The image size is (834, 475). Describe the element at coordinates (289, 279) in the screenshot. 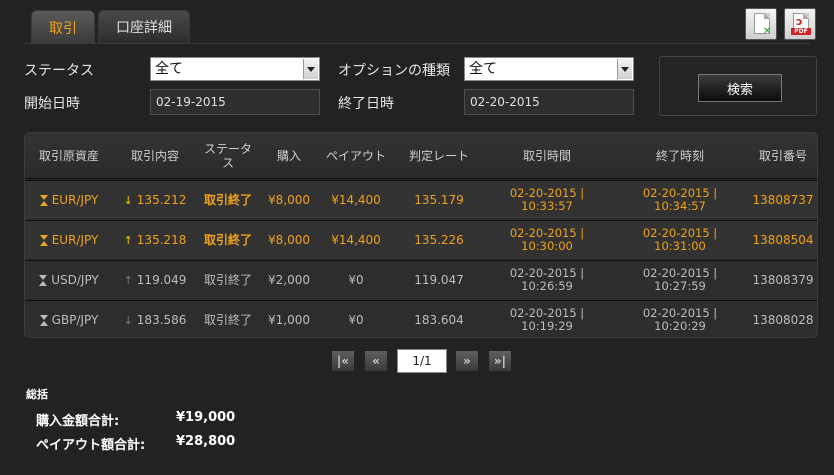

I see `cell-purchase: ¥2,000` at that location.